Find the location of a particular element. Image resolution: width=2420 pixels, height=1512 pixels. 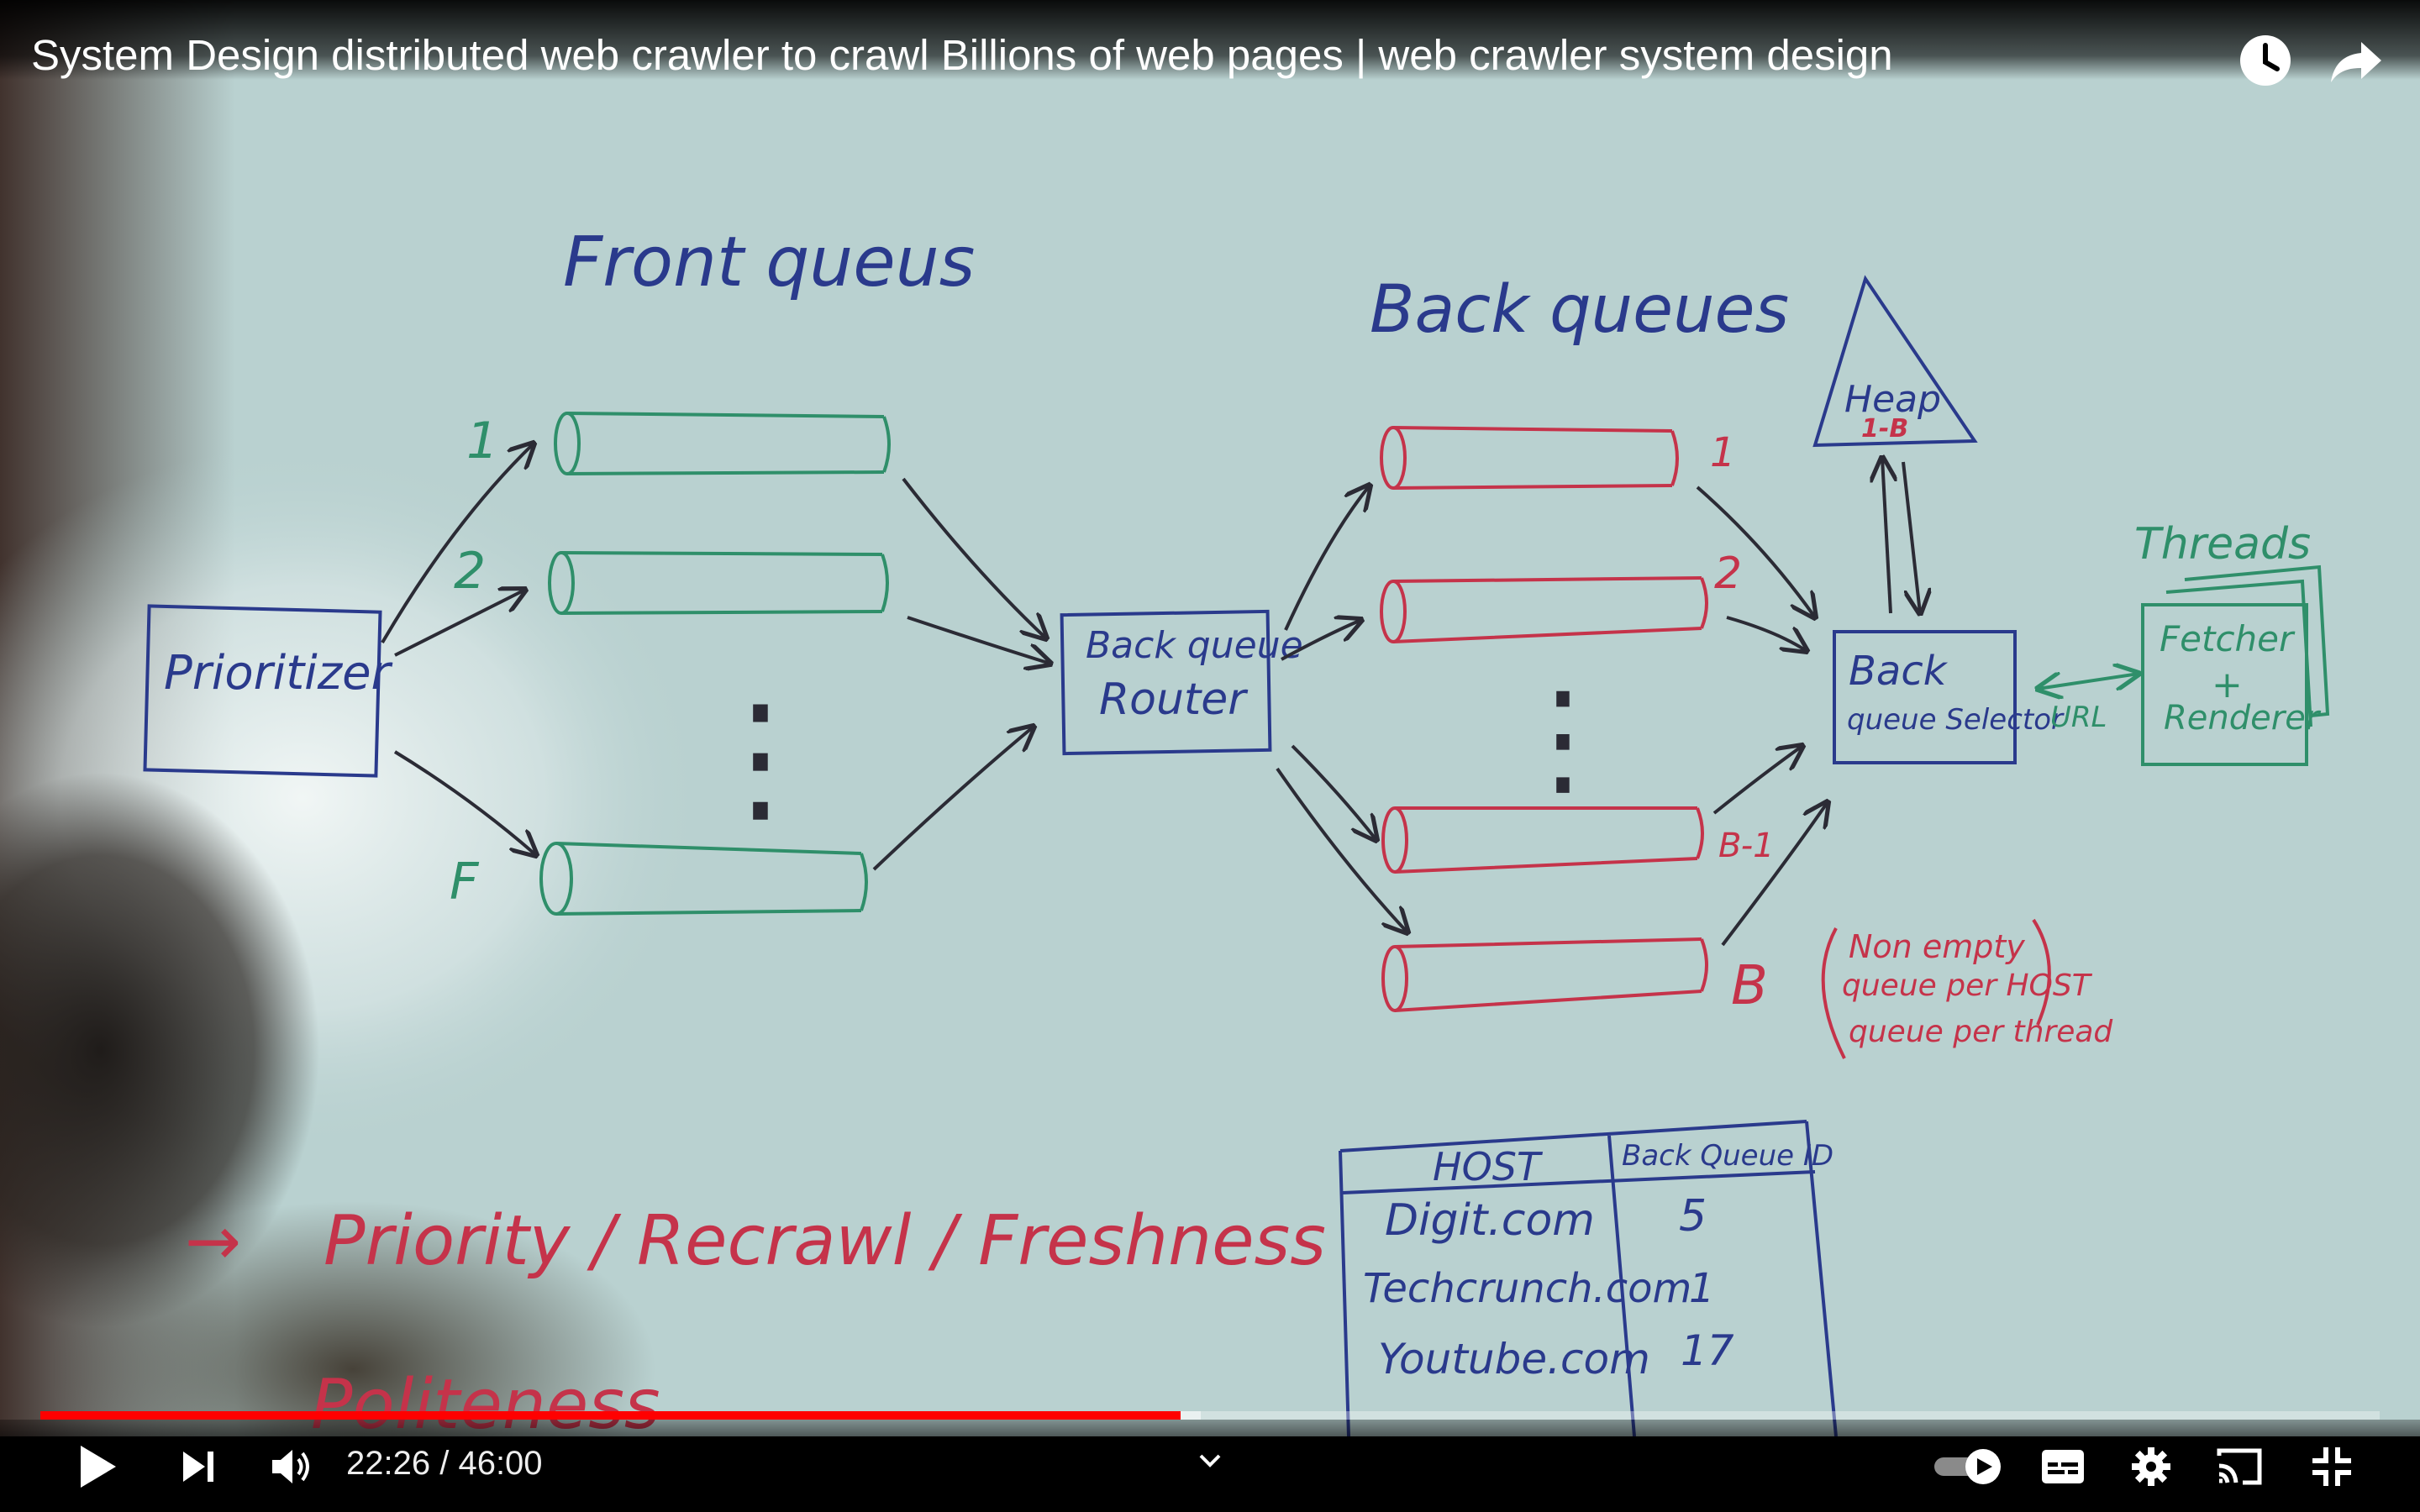

volume-button is located at coordinates (292, 1466).